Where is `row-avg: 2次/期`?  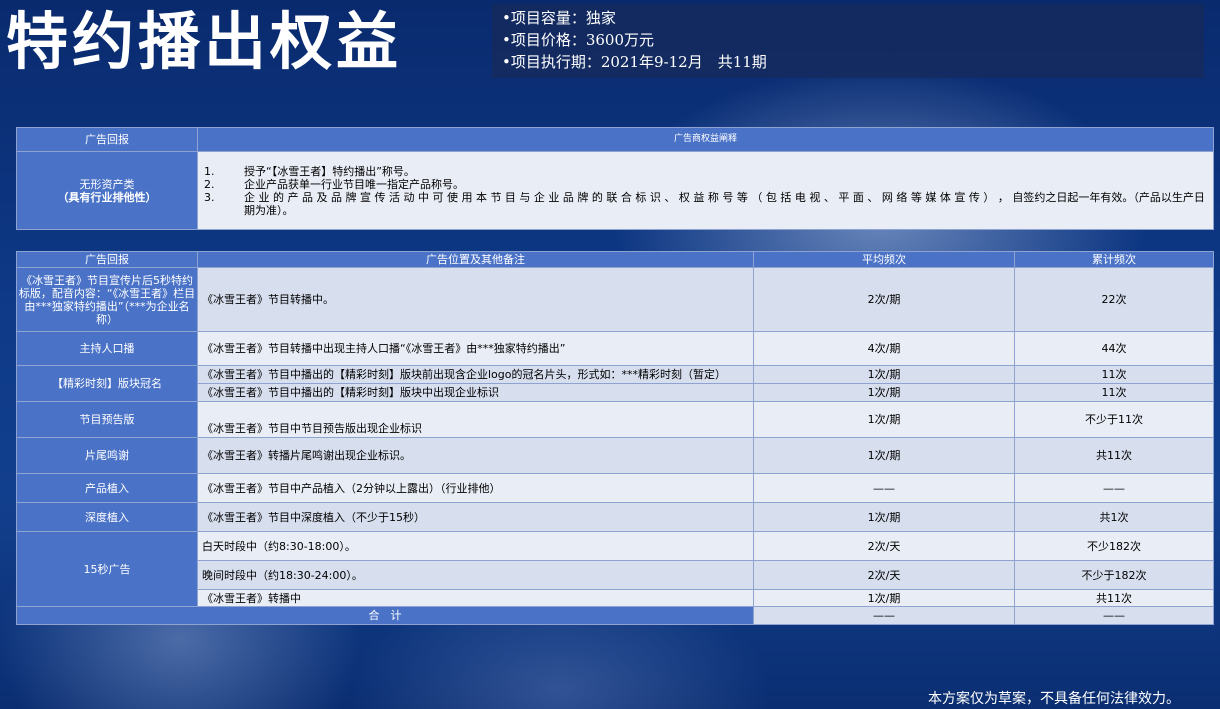
row-avg: 2次/期 is located at coordinates (884, 299).